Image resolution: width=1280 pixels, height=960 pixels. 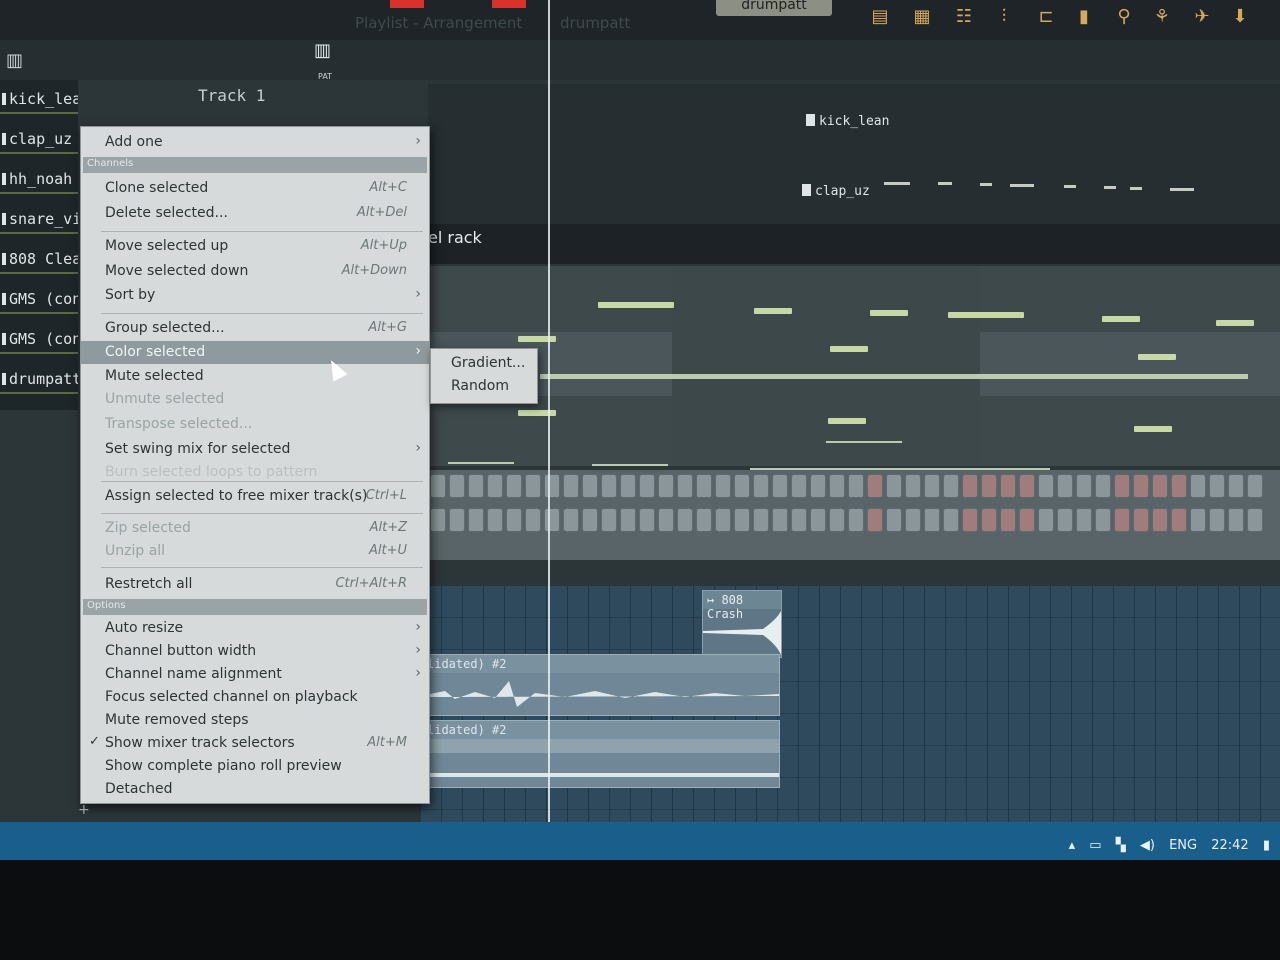 I want to click on menu-sort-by: Sort by ›, so click(x=255, y=295).